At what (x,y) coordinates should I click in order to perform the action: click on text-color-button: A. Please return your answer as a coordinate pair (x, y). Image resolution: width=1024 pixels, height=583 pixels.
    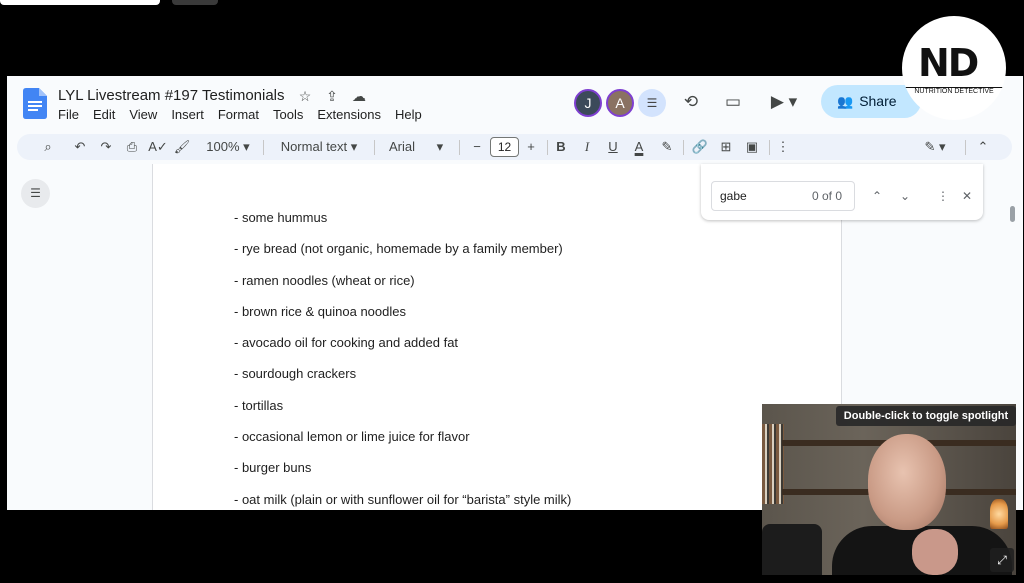
    Looking at the image, I should click on (639, 147).